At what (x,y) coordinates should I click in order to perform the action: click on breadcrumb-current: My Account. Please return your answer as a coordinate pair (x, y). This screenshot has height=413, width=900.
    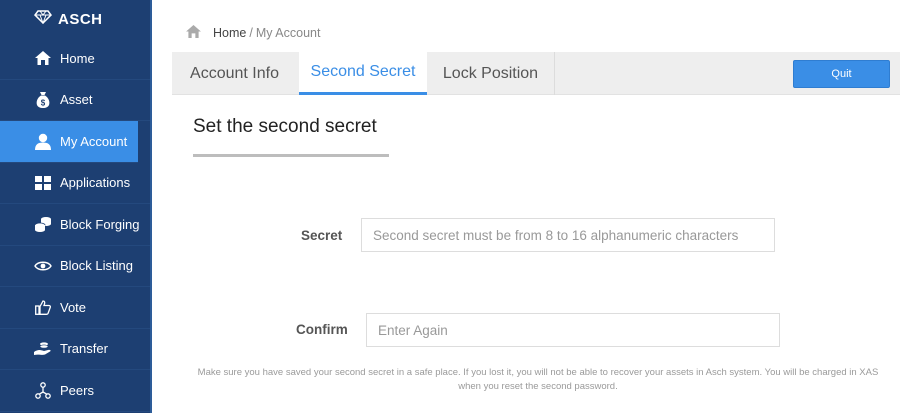
    Looking at the image, I should click on (288, 33).